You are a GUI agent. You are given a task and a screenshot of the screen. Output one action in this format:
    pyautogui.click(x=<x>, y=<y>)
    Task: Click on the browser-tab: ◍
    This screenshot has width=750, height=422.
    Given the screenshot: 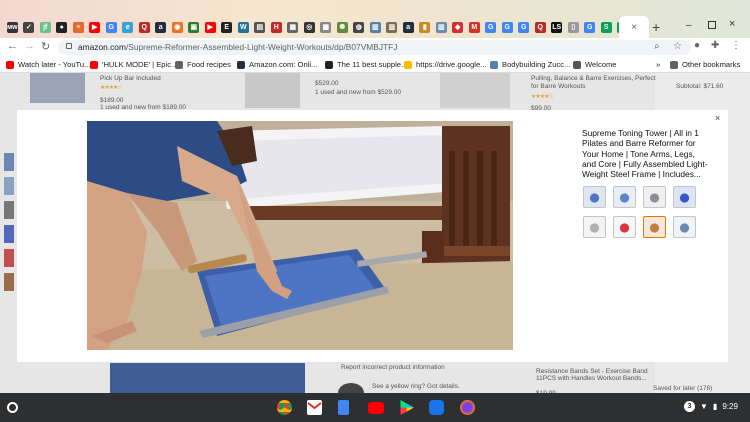 What is the action you would take?
    pyautogui.click(x=359, y=27)
    